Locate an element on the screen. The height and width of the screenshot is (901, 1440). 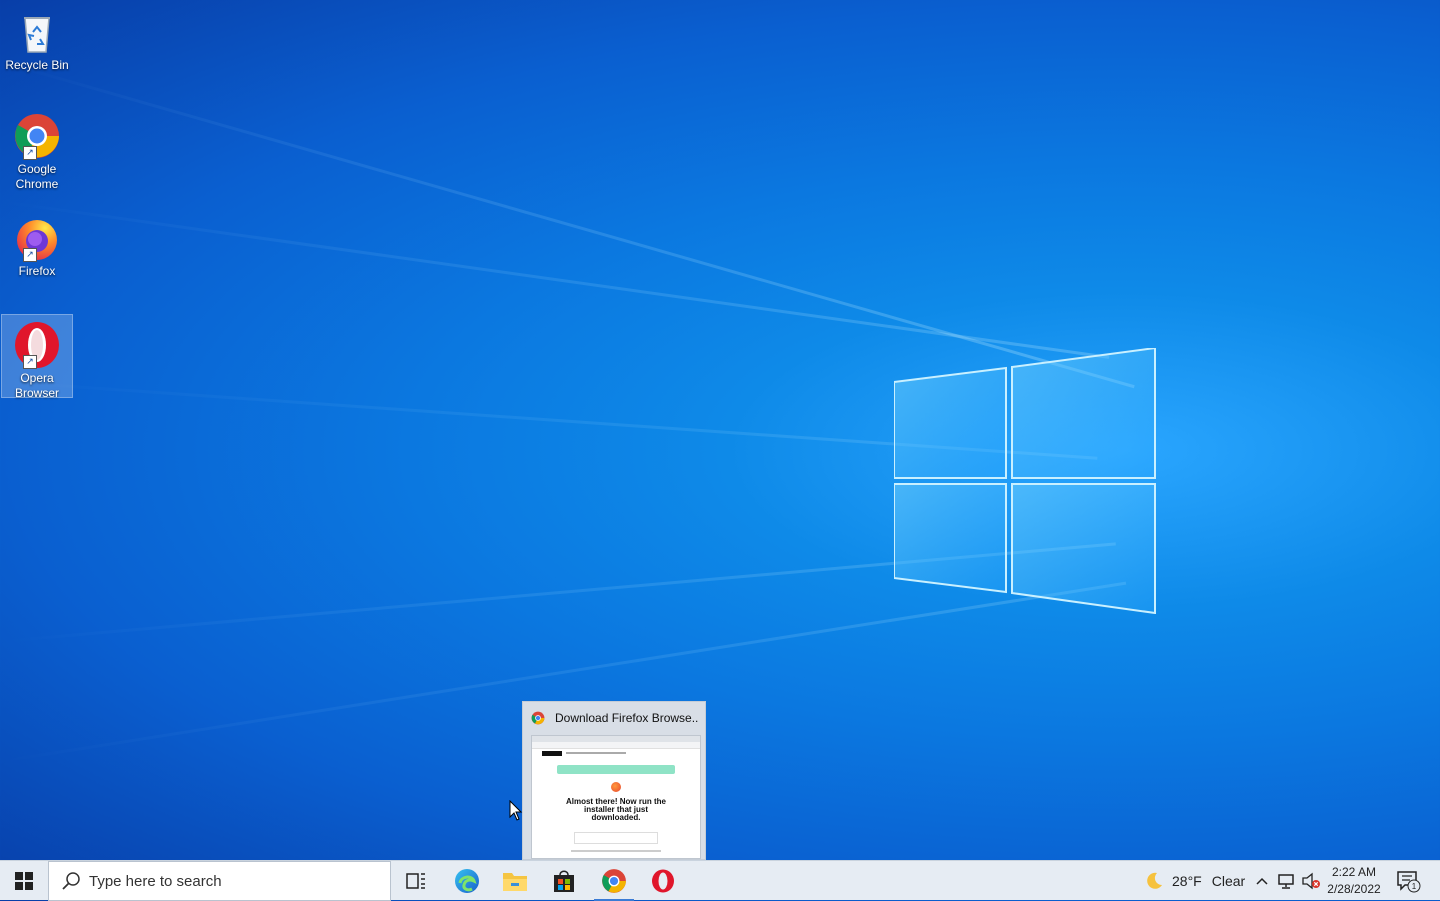
taskbar-search-box: Type here to search is located at coordinates (219, 881).